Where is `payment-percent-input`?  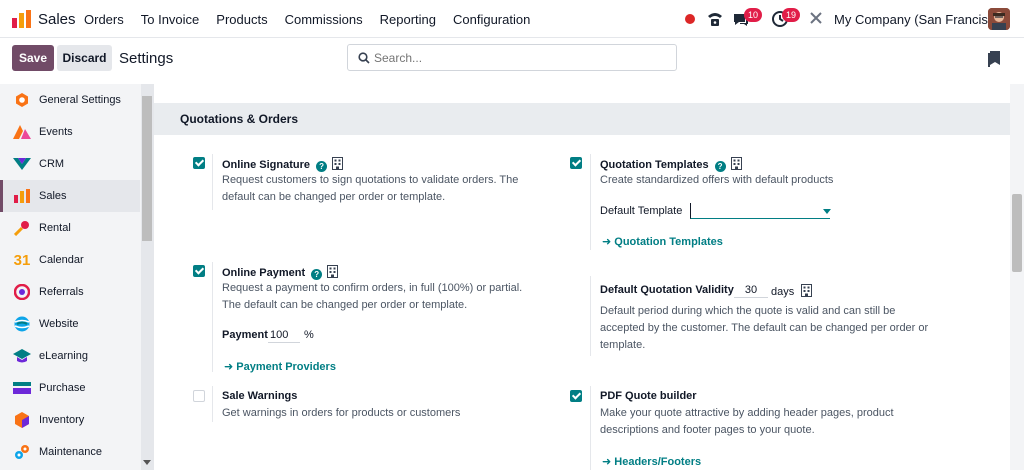 payment-percent-input is located at coordinates (284, 335).